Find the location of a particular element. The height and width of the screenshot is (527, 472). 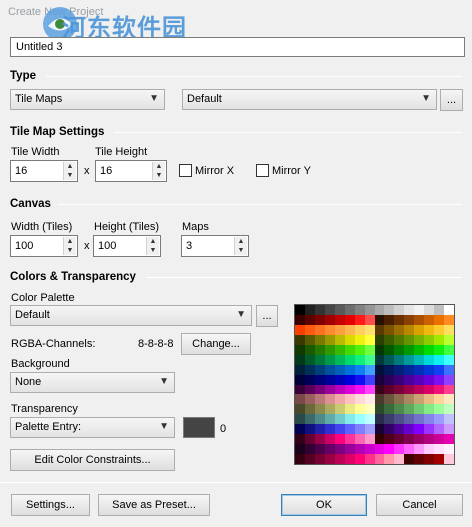

transparency-select: Palette Entry: ▼ is located at coordinates (92, 427).